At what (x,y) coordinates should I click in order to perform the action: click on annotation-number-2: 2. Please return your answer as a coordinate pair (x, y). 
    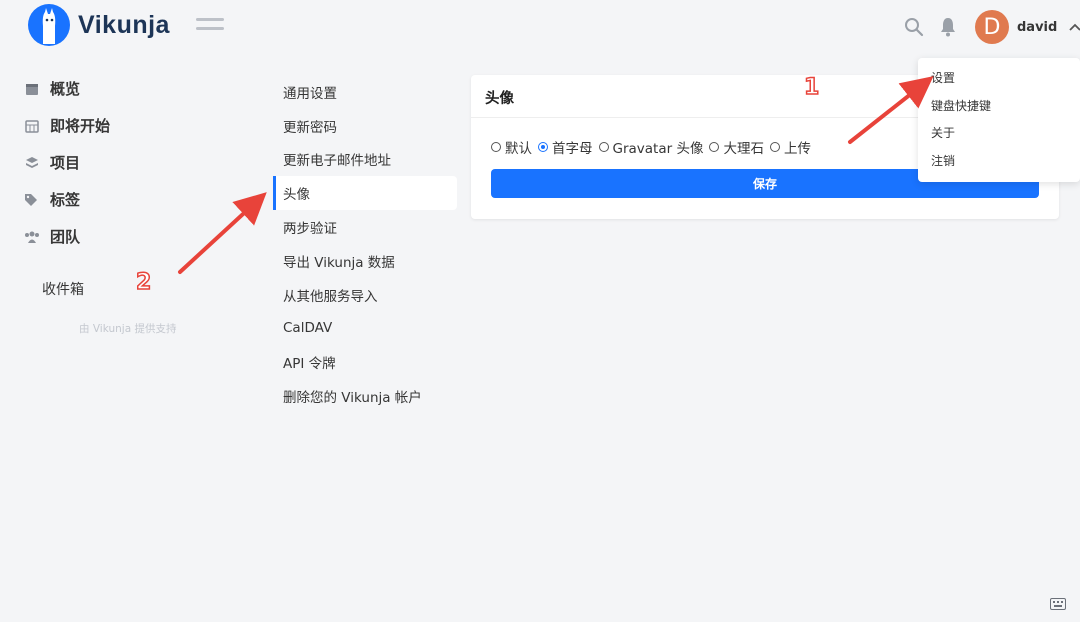
    Looking at the image, I should click on (143, 282).